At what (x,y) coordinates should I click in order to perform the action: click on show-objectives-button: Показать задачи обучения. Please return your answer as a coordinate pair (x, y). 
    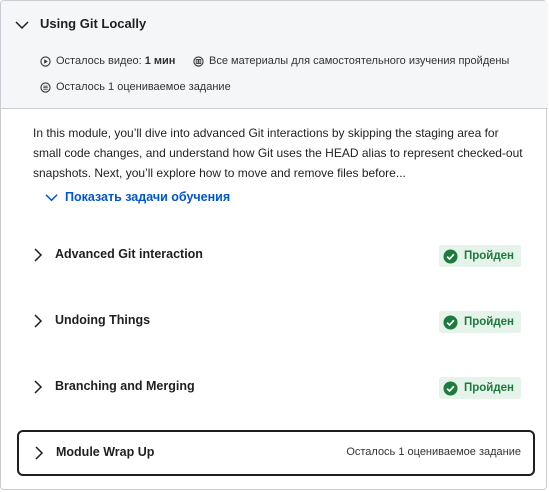
    Looking at the image, I should click on (137, 197).